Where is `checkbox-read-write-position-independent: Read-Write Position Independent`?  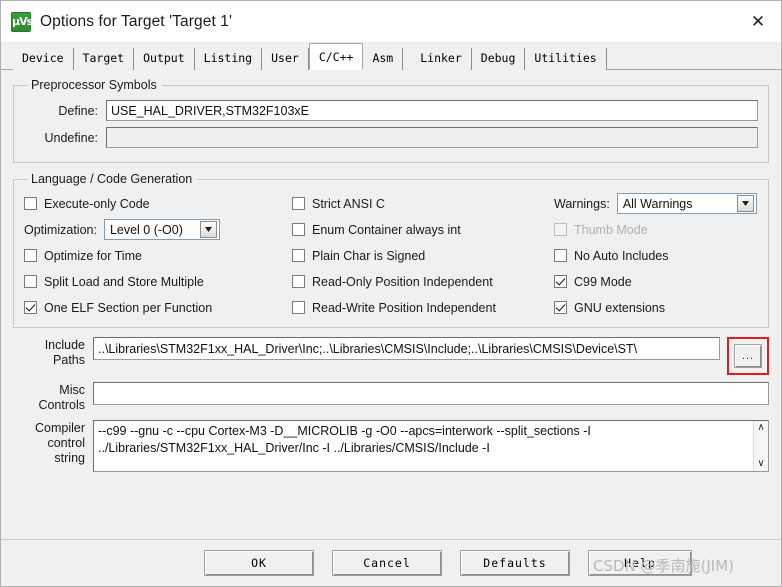 checkbox-read-write-position-independent: Read-Write Position Independent is located at coordinates (423, 307).